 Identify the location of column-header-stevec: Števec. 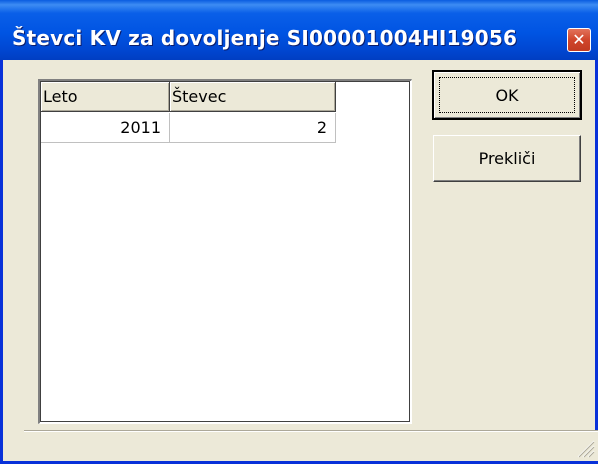
(253, 97).